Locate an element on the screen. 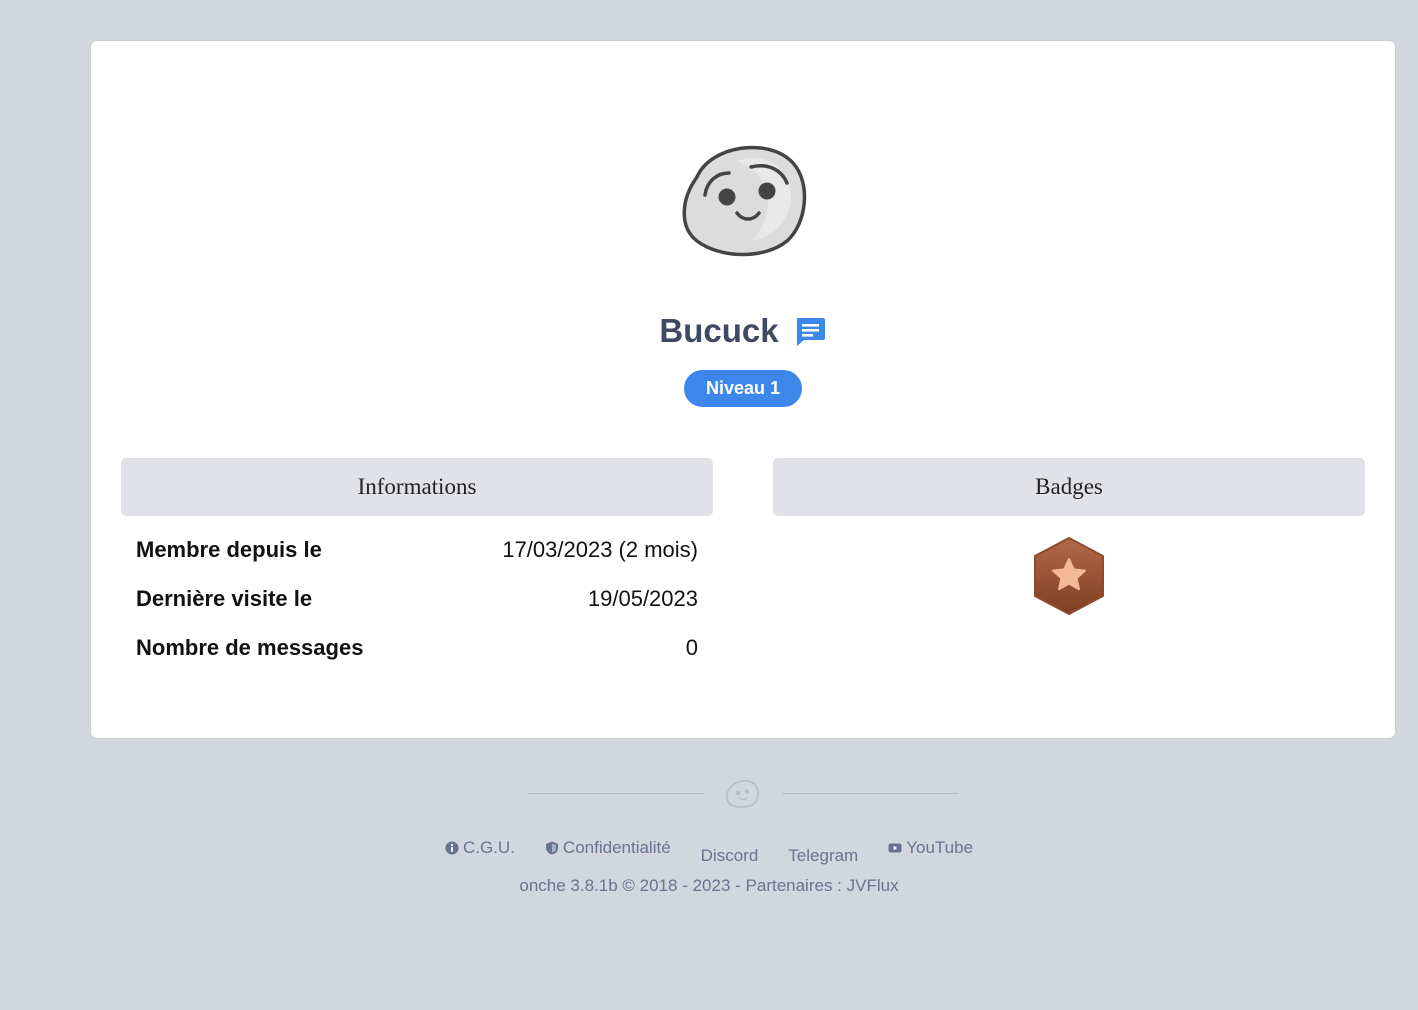 The image size is (1418, 1010). info-label: Dernière visite le is located at coordinates (224, 598).